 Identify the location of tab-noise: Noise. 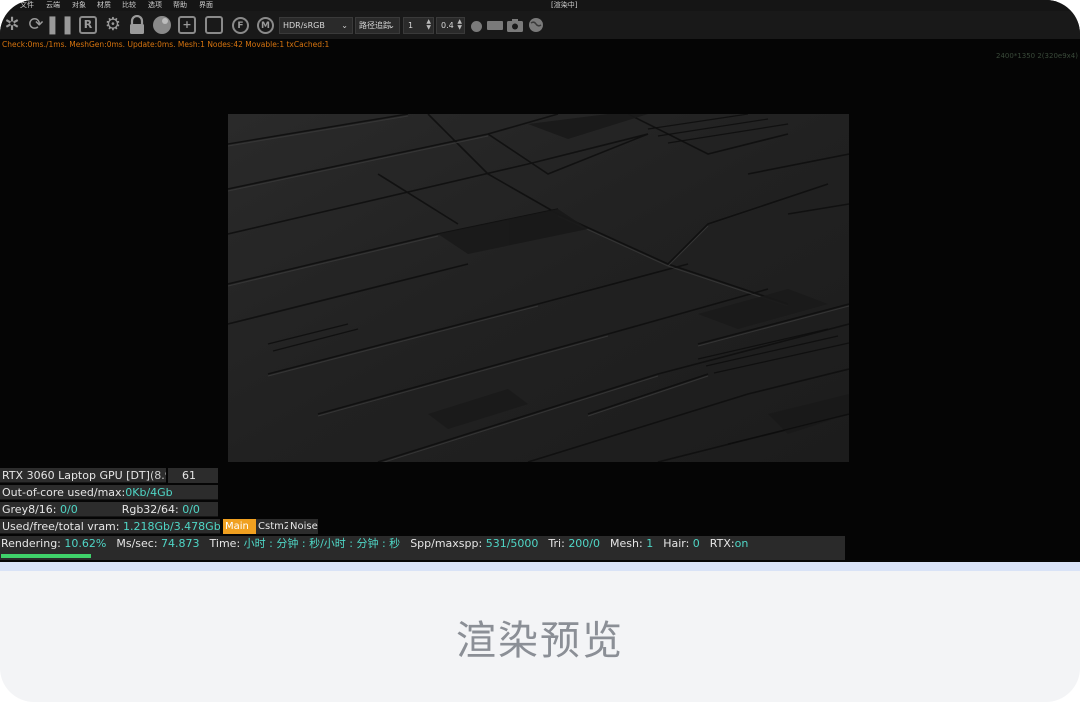
(303, 526).